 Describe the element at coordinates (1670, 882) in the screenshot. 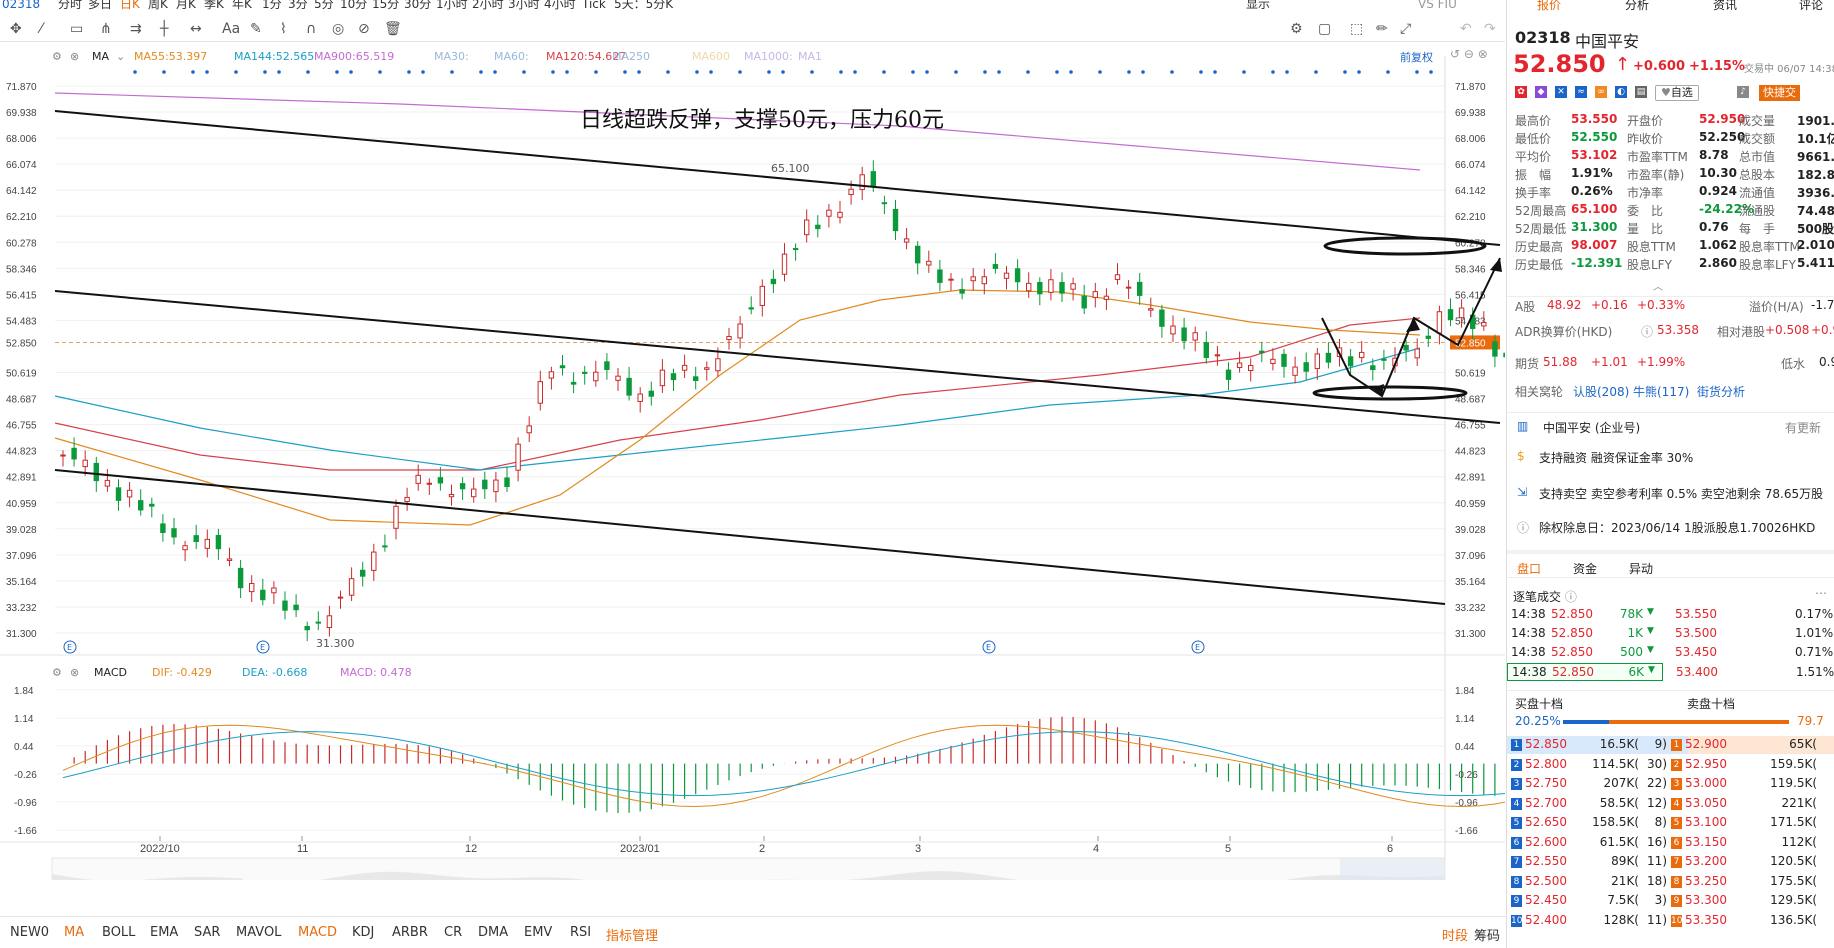

I see `book-row: 8 52.500 21K(18) 8 53.250 175.5K(` at that location.